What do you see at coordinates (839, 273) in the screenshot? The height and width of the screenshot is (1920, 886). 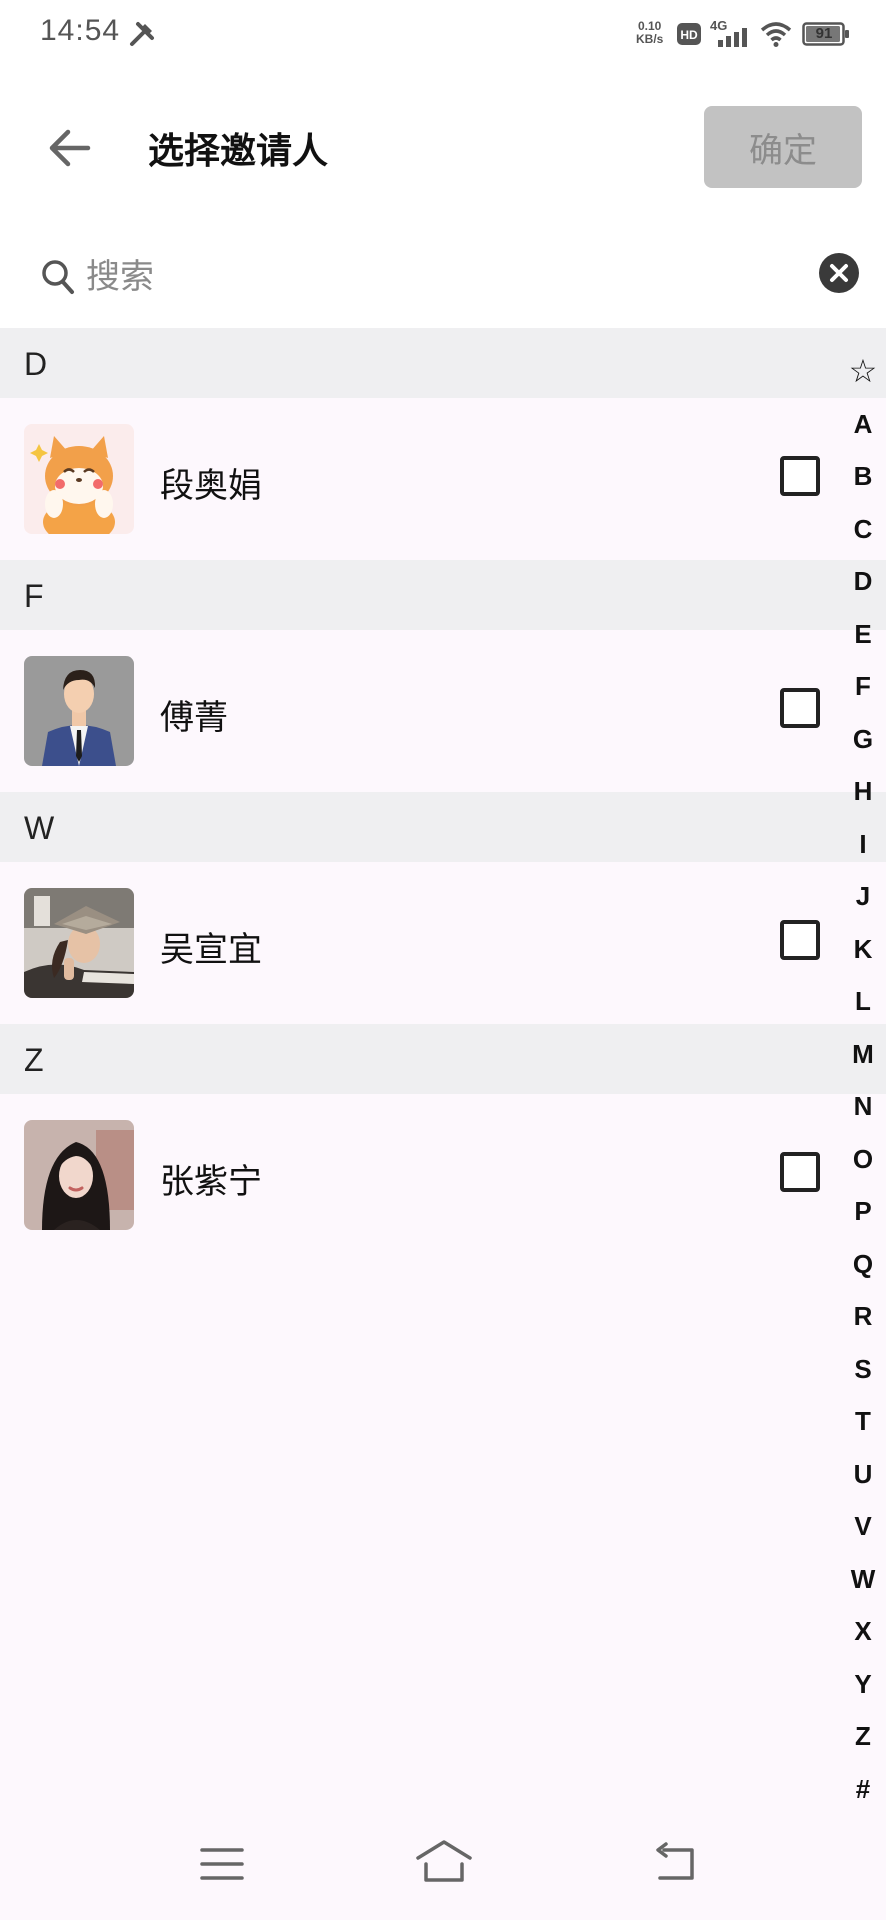 I see `clear-search-icon` at bounding box center [839, 273].